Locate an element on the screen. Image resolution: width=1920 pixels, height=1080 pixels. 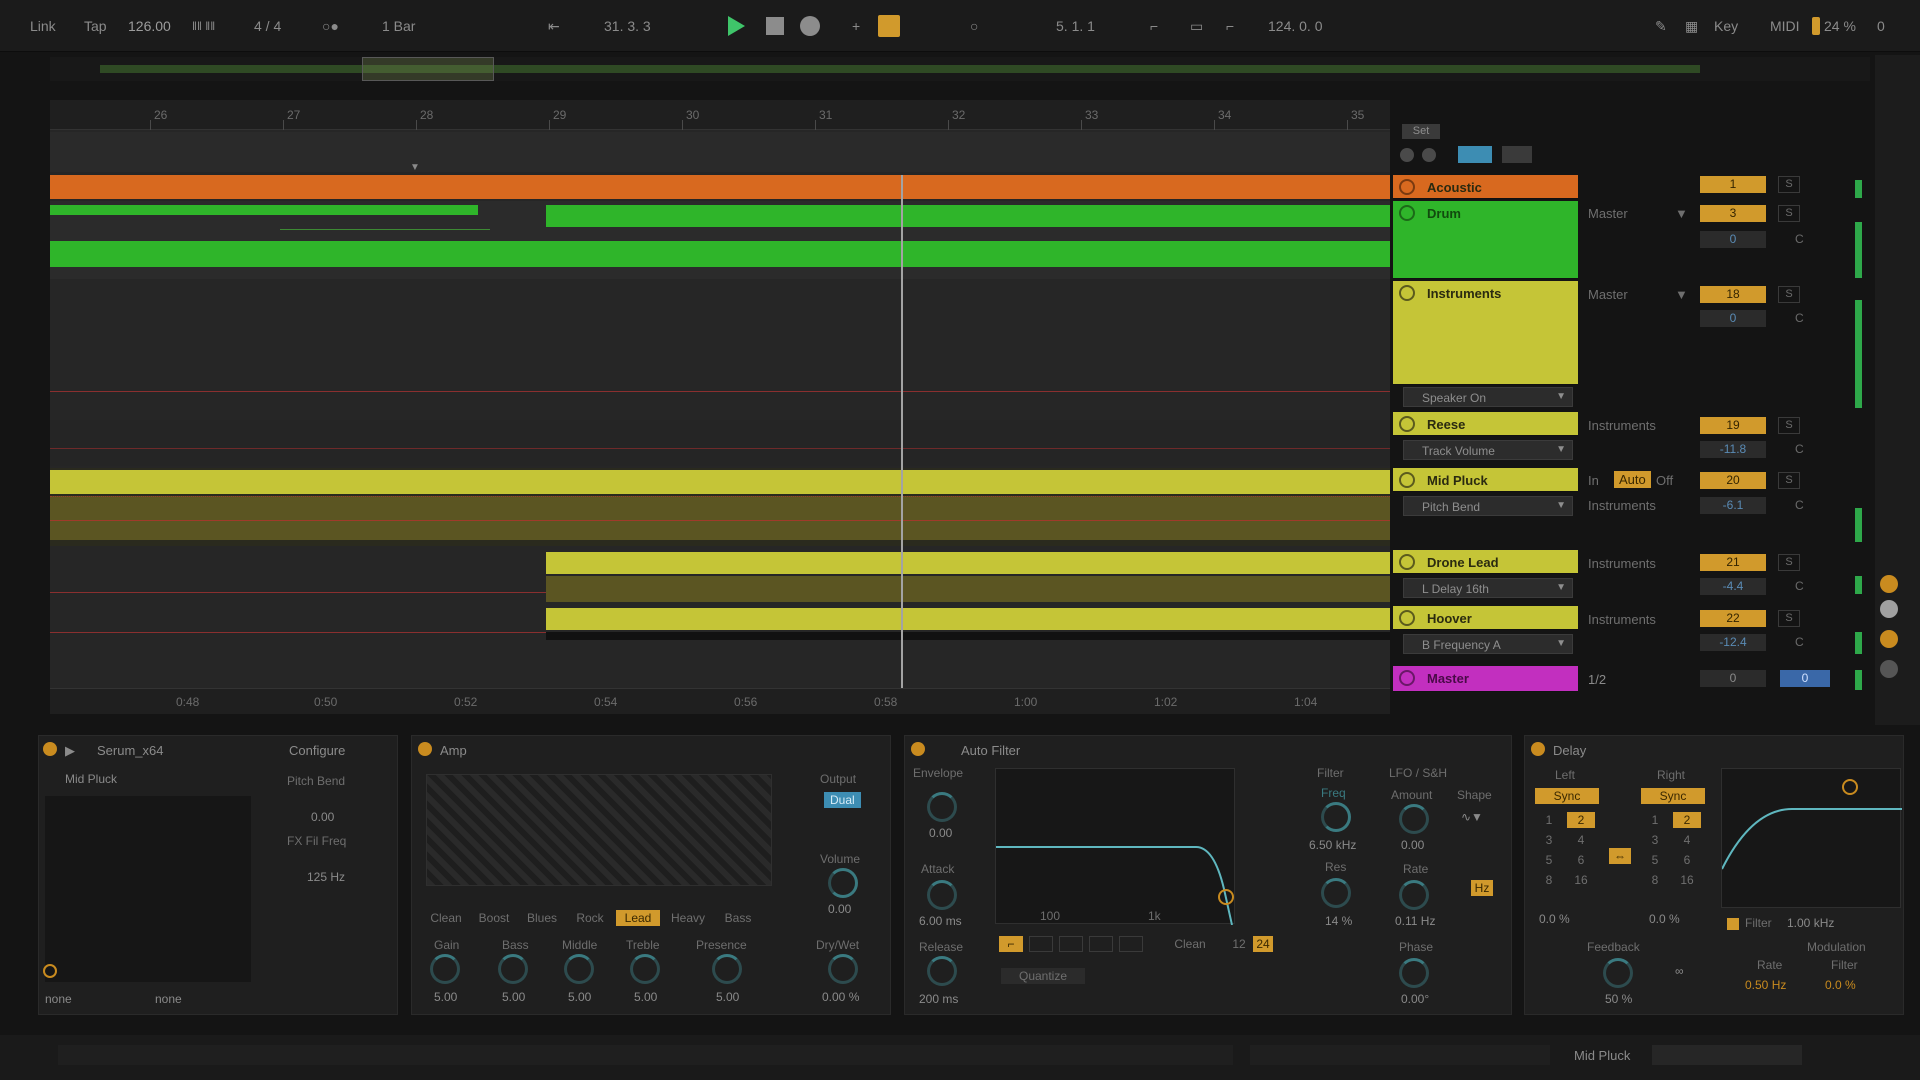
view-toggle-button is located at coordinates (1517, 154).